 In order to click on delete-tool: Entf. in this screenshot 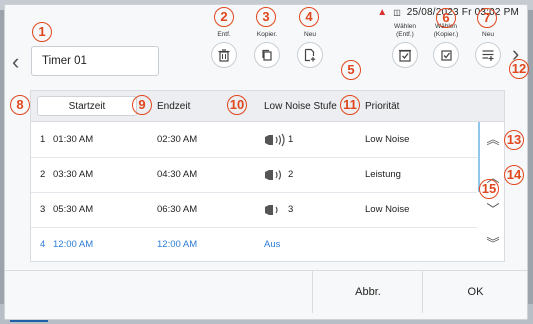, I will do `click(224, 45)`.